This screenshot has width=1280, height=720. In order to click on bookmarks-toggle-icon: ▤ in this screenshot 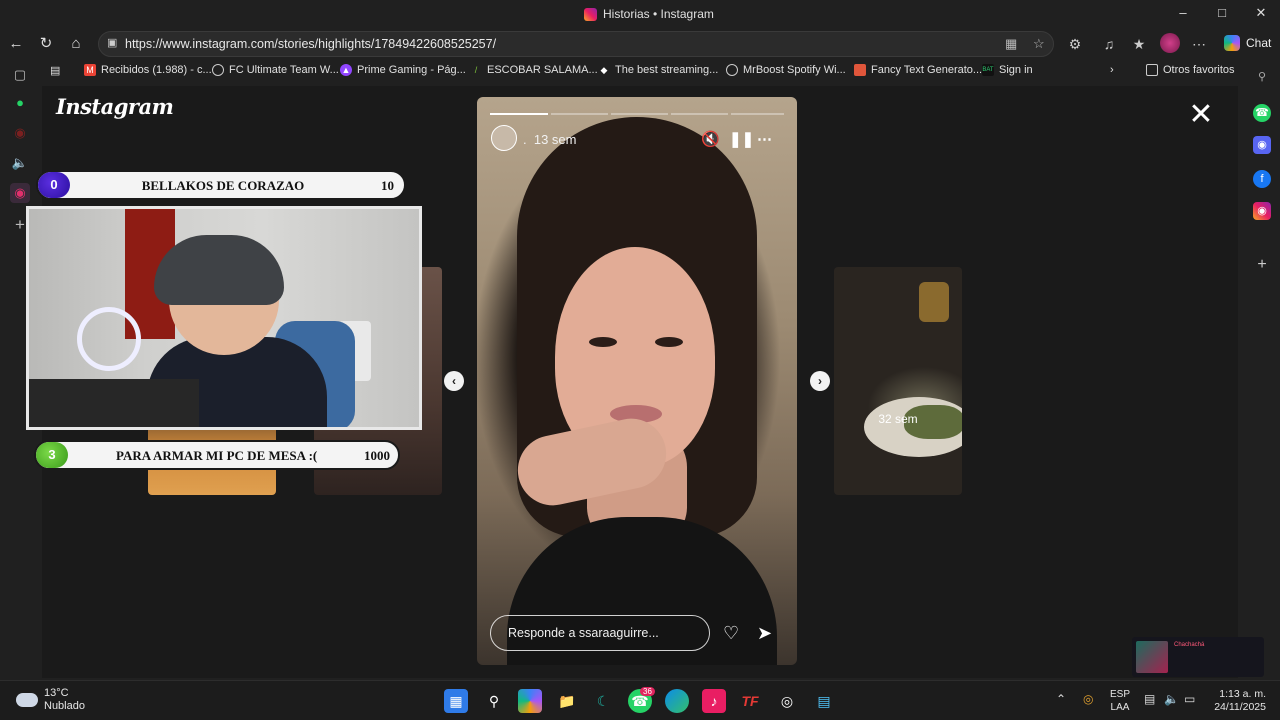, I will do `click(55, 70)`.